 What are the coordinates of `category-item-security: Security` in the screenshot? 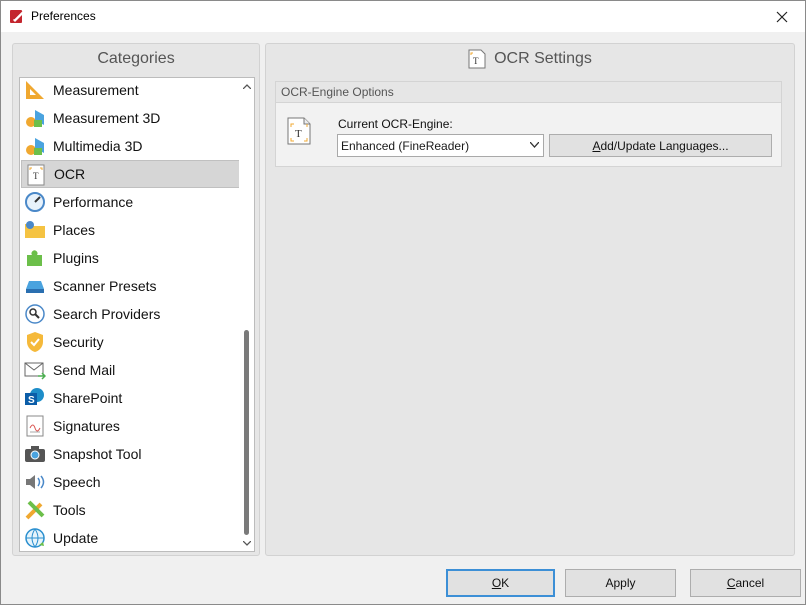 It's located at (131, 342).